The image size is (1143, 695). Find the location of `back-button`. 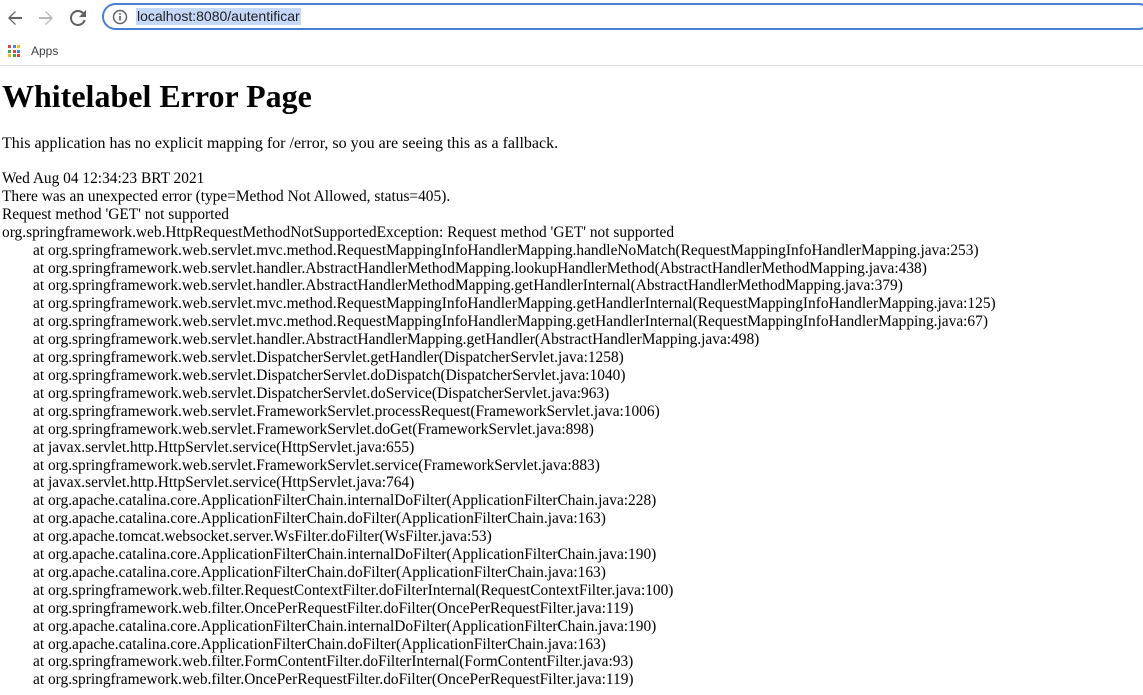

back-button is located at coordinates (15, 18).